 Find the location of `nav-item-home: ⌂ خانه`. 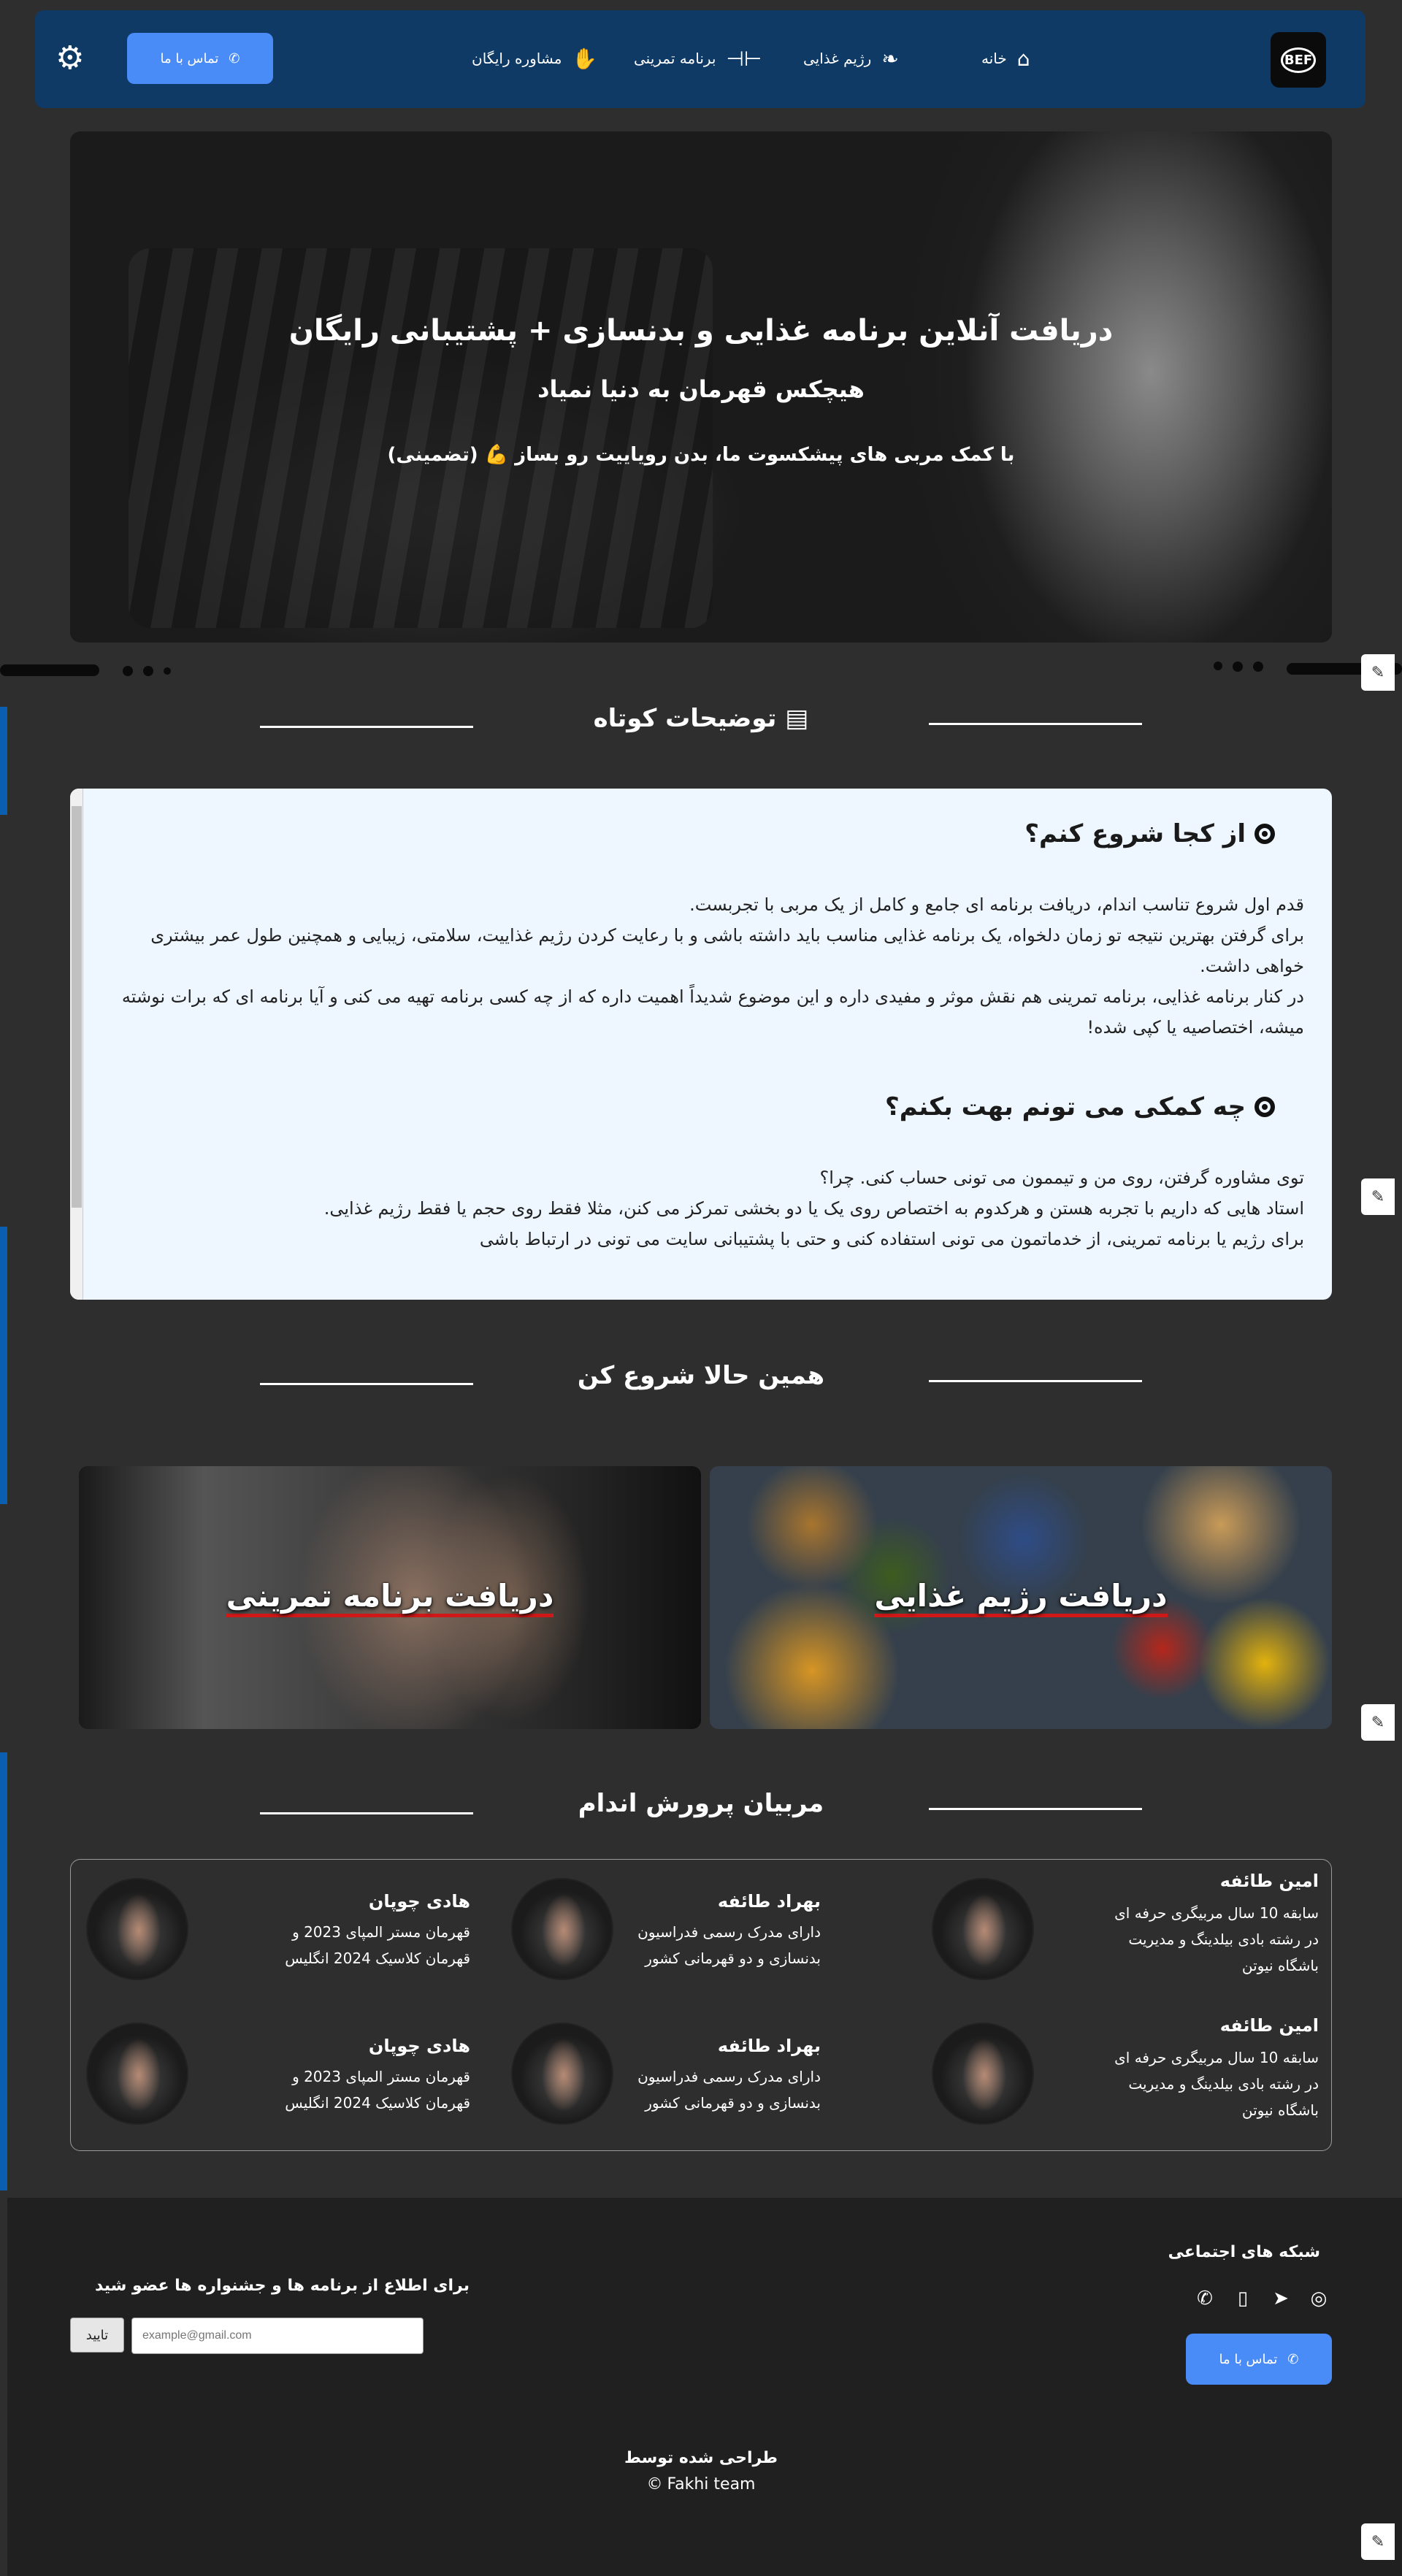

nav-item-home: ⌂ خانه is located at coordinates (1005, 58).